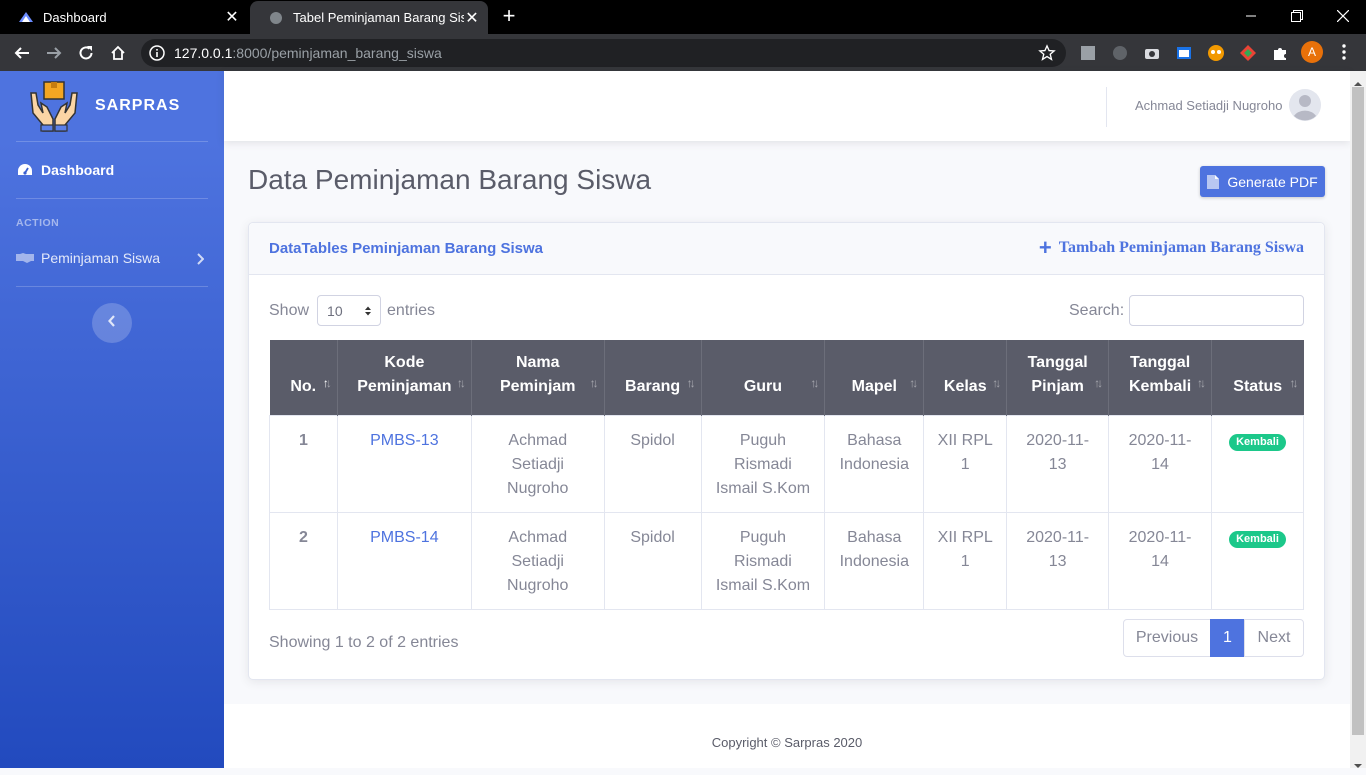 The image size is (1366, 775). I want to click on column-header: Mapel ↑↓, so click(874, 377).